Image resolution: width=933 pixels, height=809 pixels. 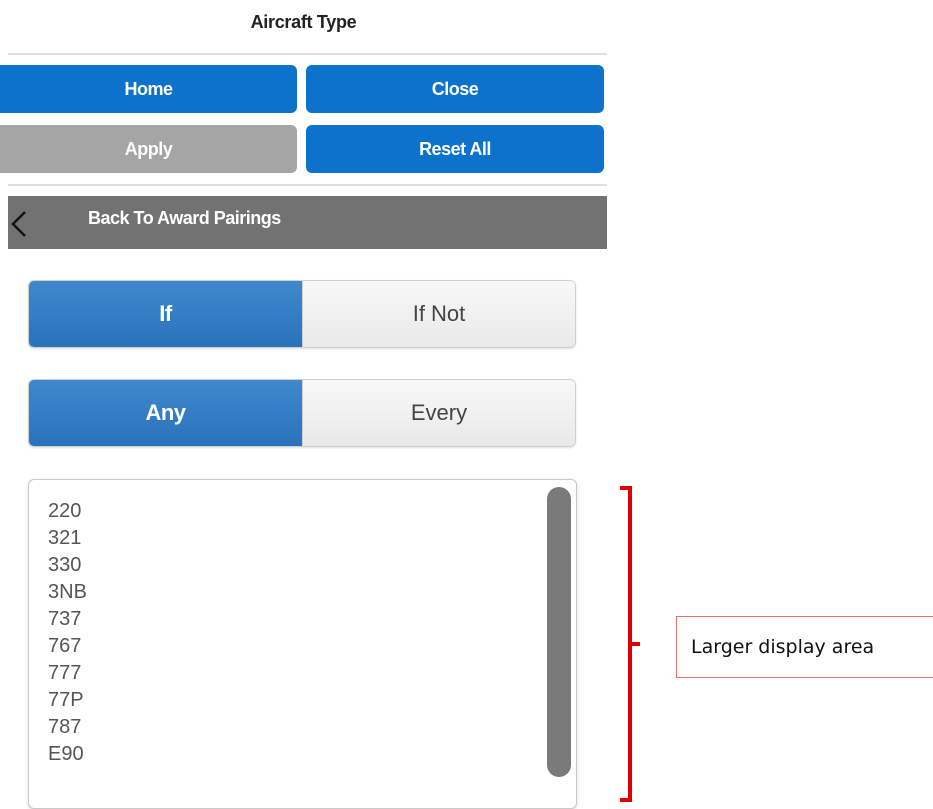 What do you see at coordinates (67, 619) in the screenshot?
I see `list-item: 737` at bounding box center [67, 619].